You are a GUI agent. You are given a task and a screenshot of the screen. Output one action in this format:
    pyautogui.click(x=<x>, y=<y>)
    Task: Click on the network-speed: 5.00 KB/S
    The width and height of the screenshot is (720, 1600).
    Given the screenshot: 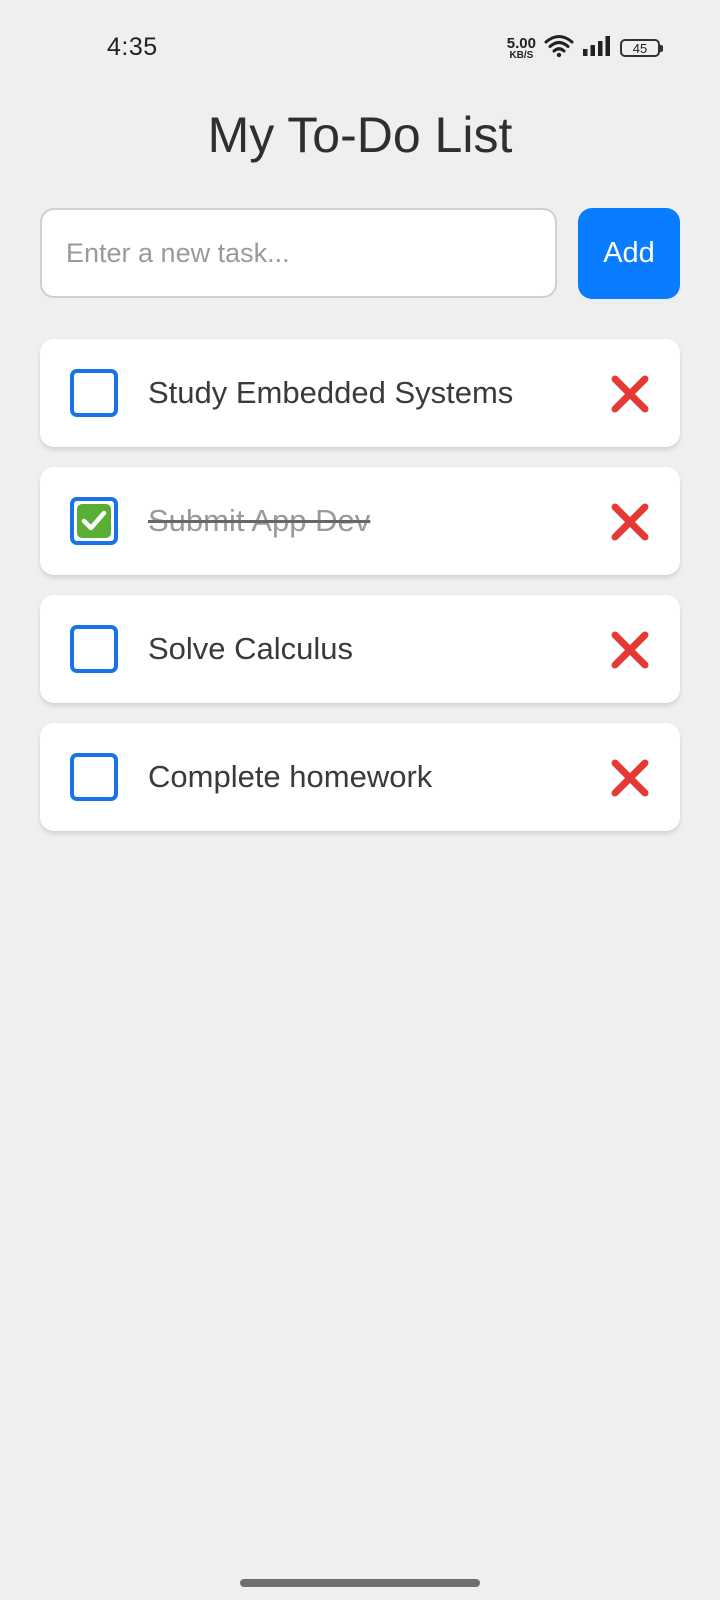 What is the action you would take?
    pyautogui.click(x=521, y=48)
    